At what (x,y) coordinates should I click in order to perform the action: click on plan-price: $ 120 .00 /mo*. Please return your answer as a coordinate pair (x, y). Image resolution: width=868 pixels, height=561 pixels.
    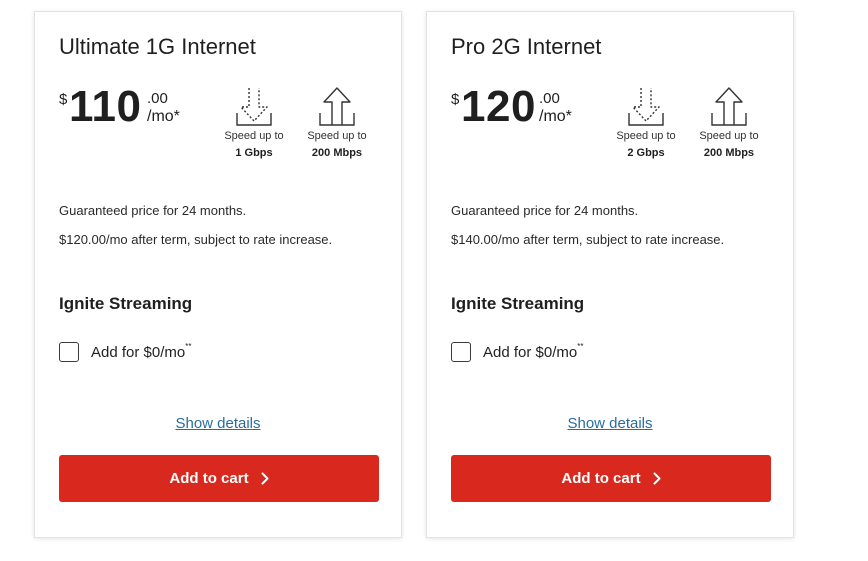
    Looking at the image, I should click on (531, 111).